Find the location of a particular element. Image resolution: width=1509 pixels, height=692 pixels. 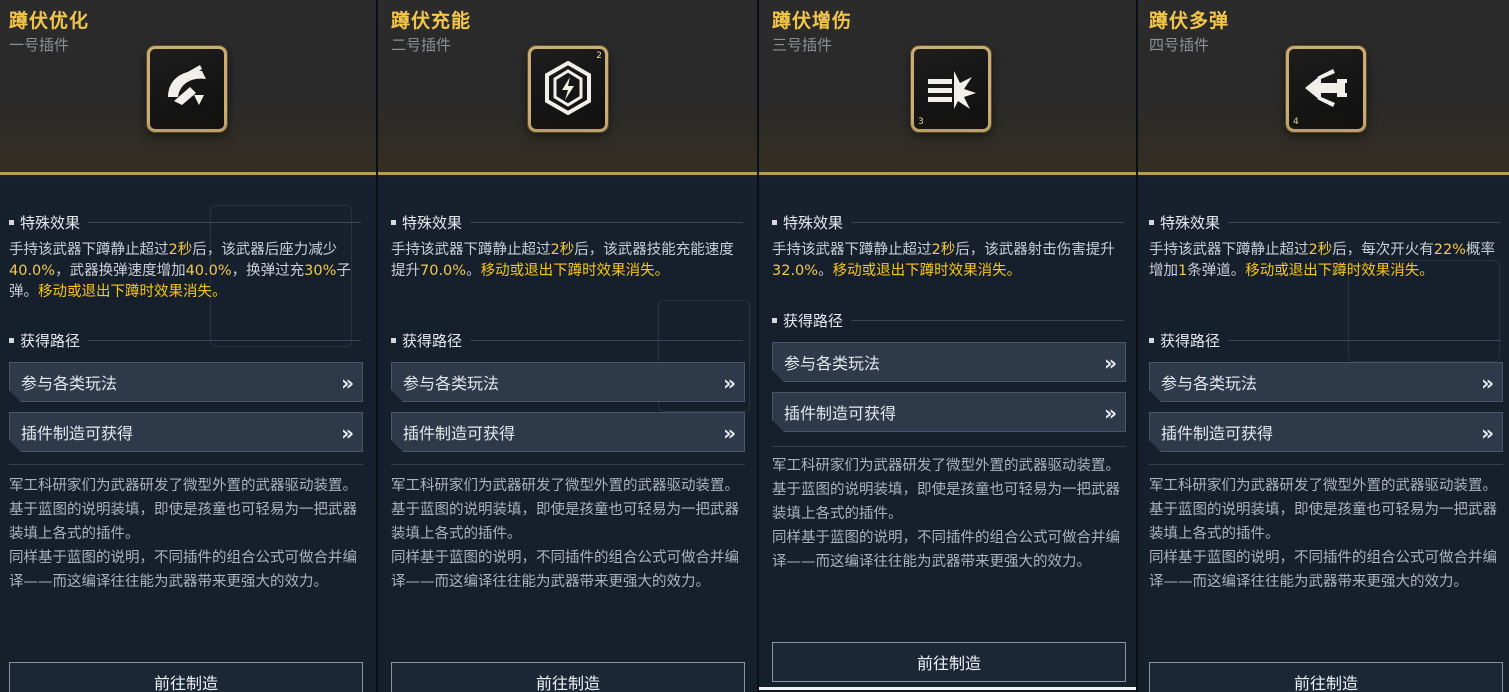

plugin-title: 蹲伏增伤 is located at coordinates (812, 21).